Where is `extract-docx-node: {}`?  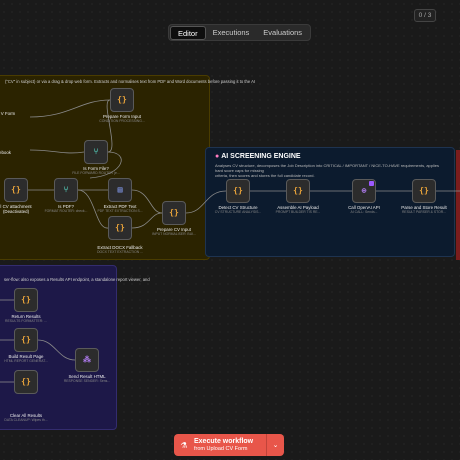
extract-docx-node: {} is located at coordinates (120, 228).